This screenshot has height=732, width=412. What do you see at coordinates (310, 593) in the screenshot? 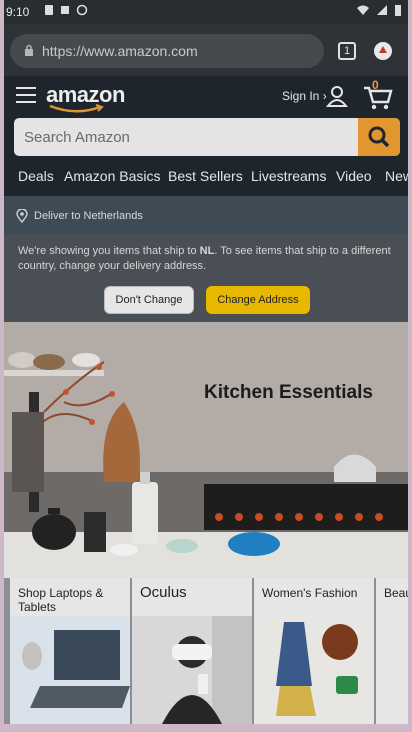
I see `card-title: Women's Fashion` at bounding box center [310, 593].